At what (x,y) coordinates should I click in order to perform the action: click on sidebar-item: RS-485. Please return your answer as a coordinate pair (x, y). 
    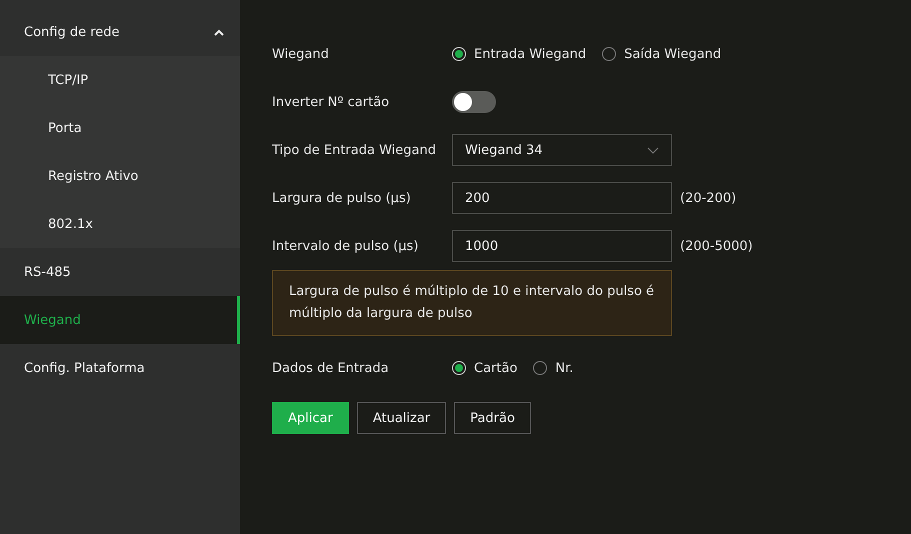
    Looking at the image, I should click on (120, 272).